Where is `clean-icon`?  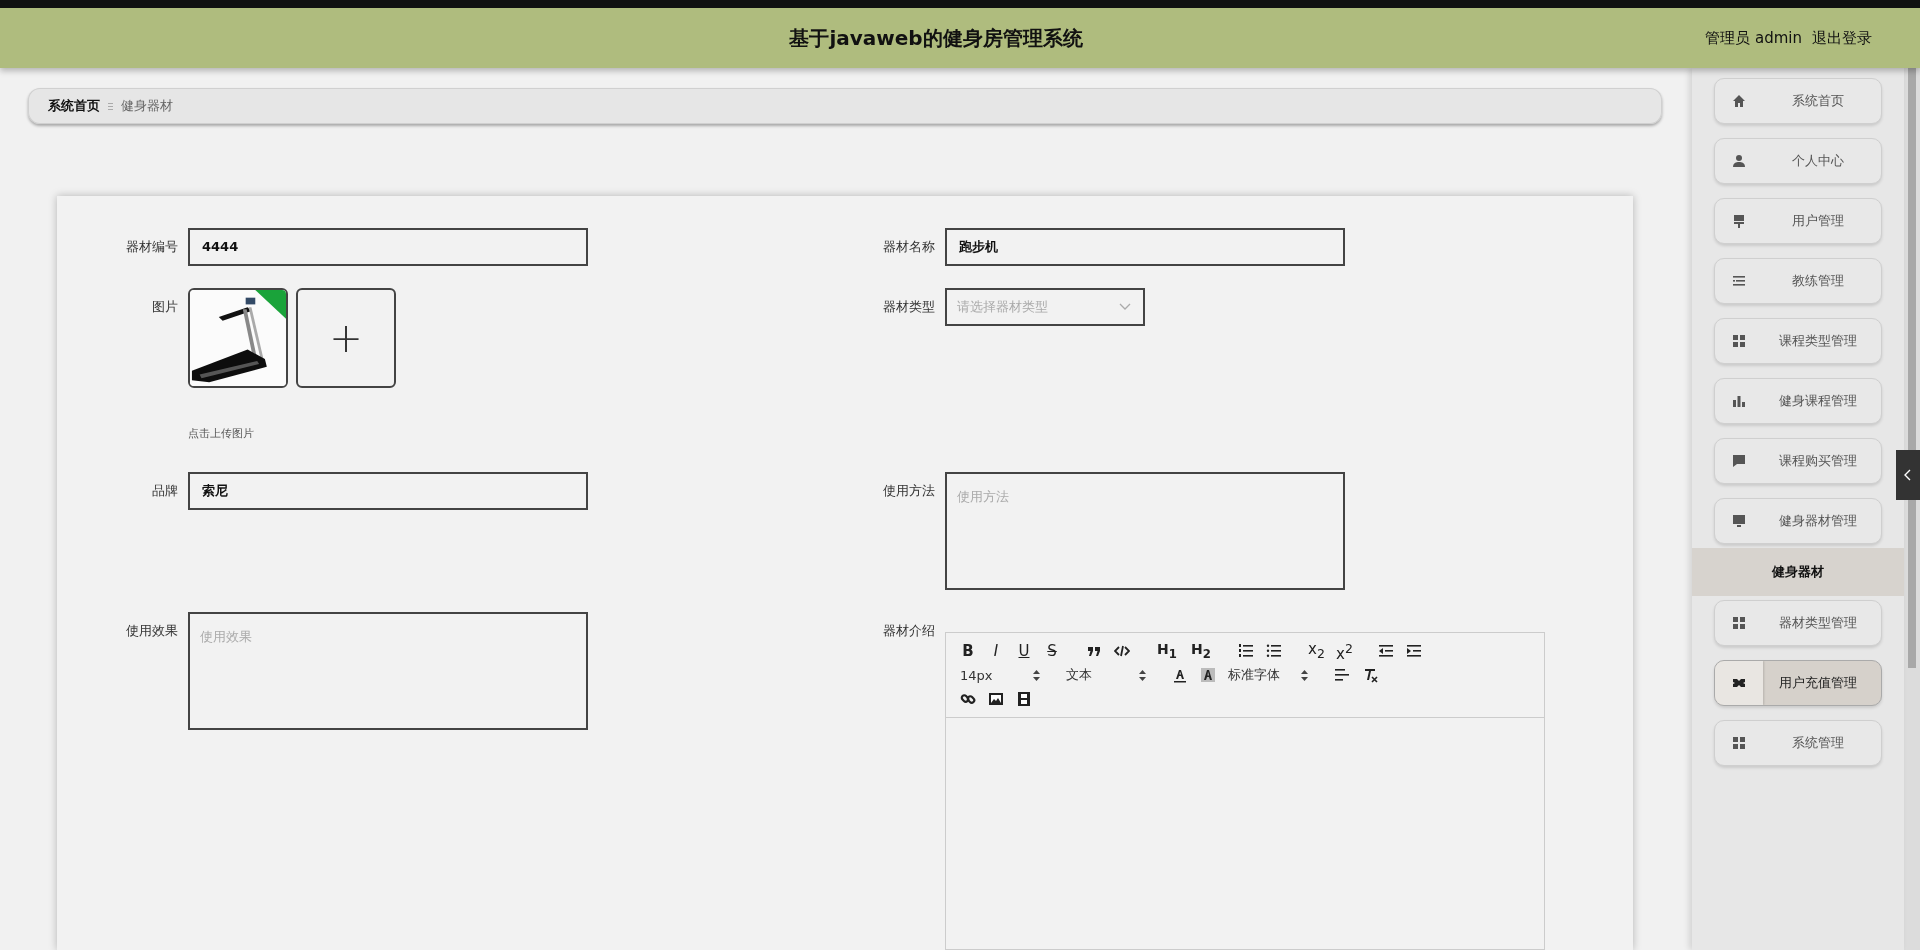
clean-icon is located at coordinates (1370, 675).